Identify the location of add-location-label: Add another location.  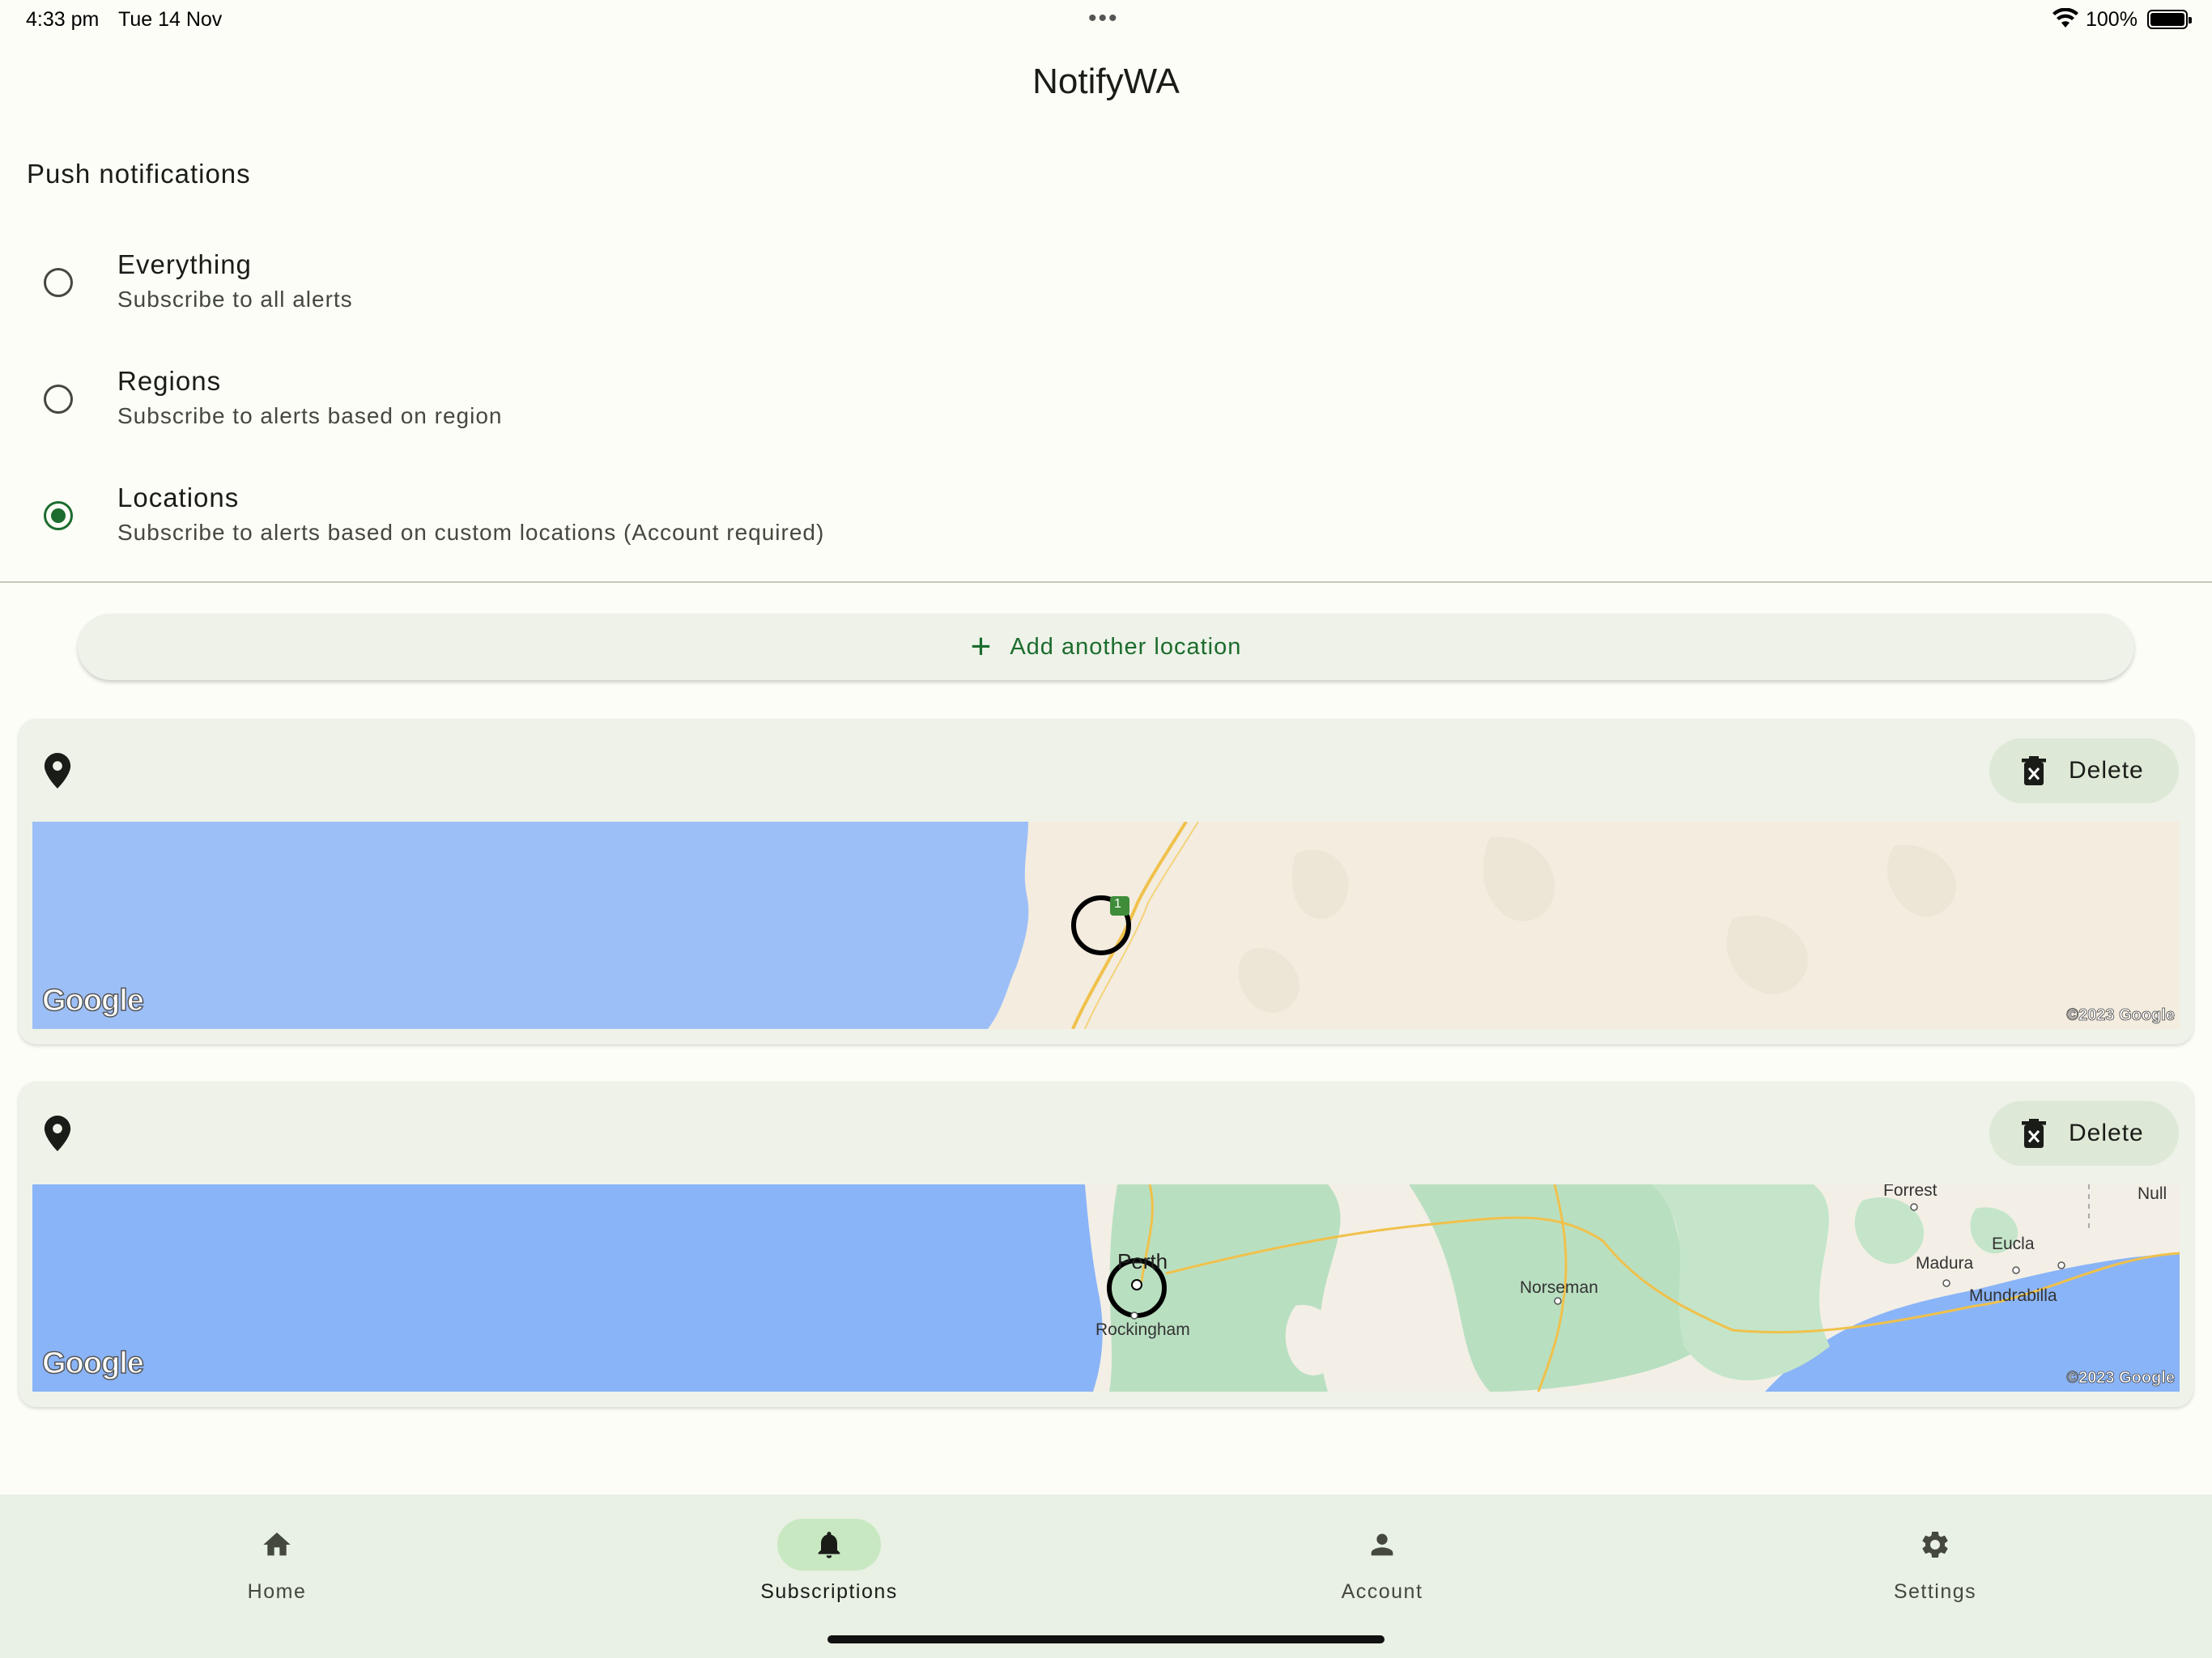
(1126, 646).